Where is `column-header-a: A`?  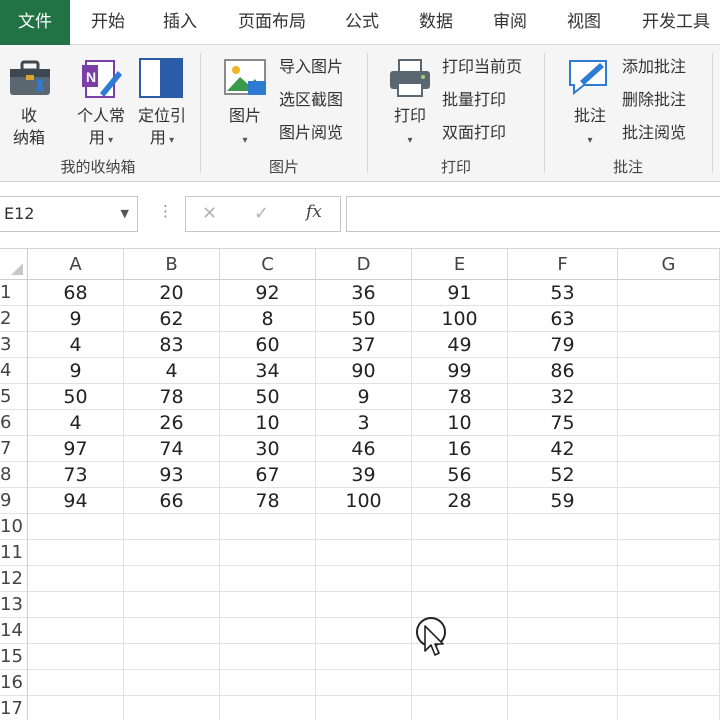 column-header-a: A is located at coordinates (76, 264).